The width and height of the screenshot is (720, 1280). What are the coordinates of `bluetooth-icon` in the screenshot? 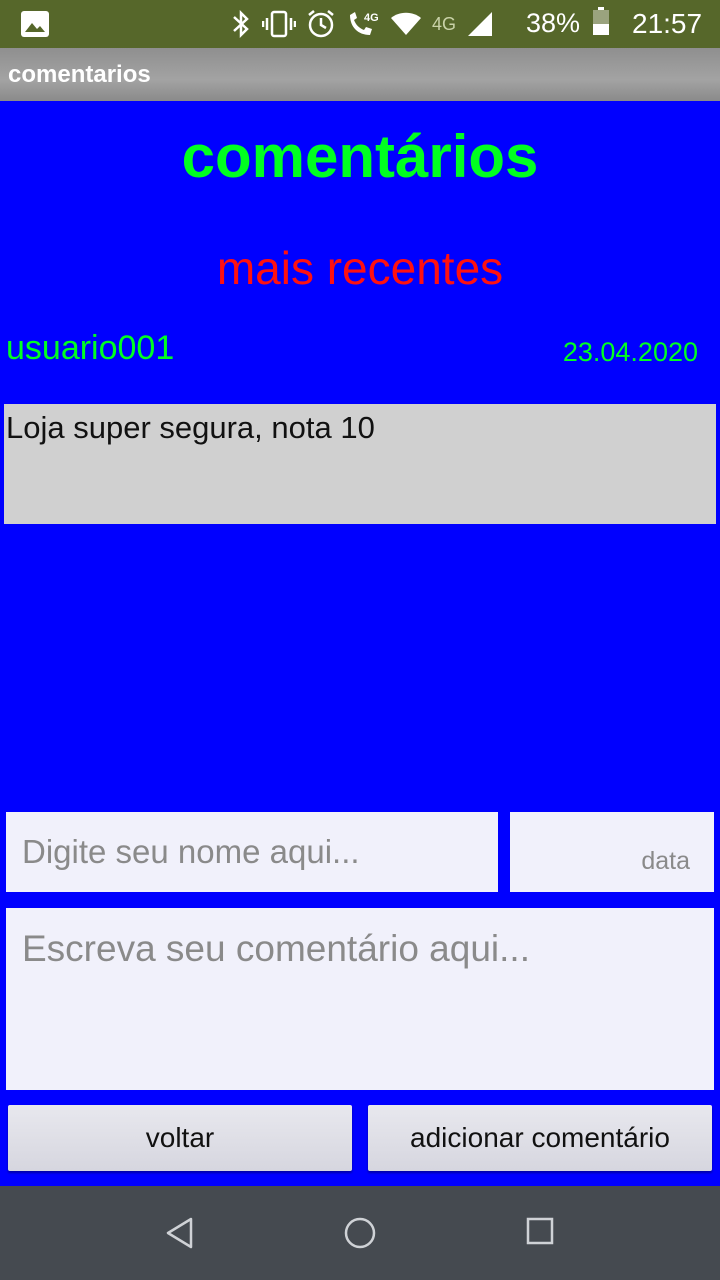 It's located at (241, 24).